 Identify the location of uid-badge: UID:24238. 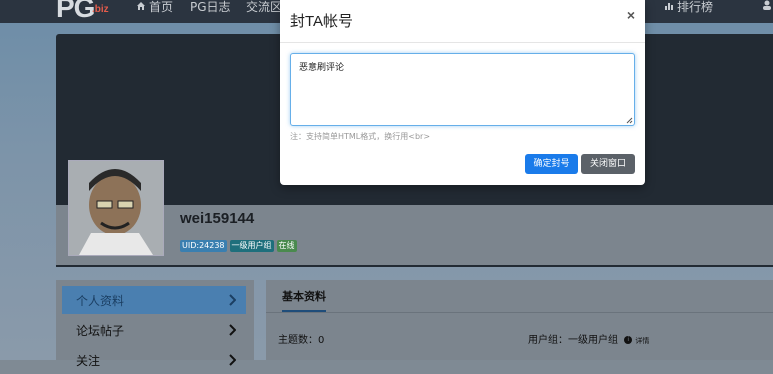
(203, 246).